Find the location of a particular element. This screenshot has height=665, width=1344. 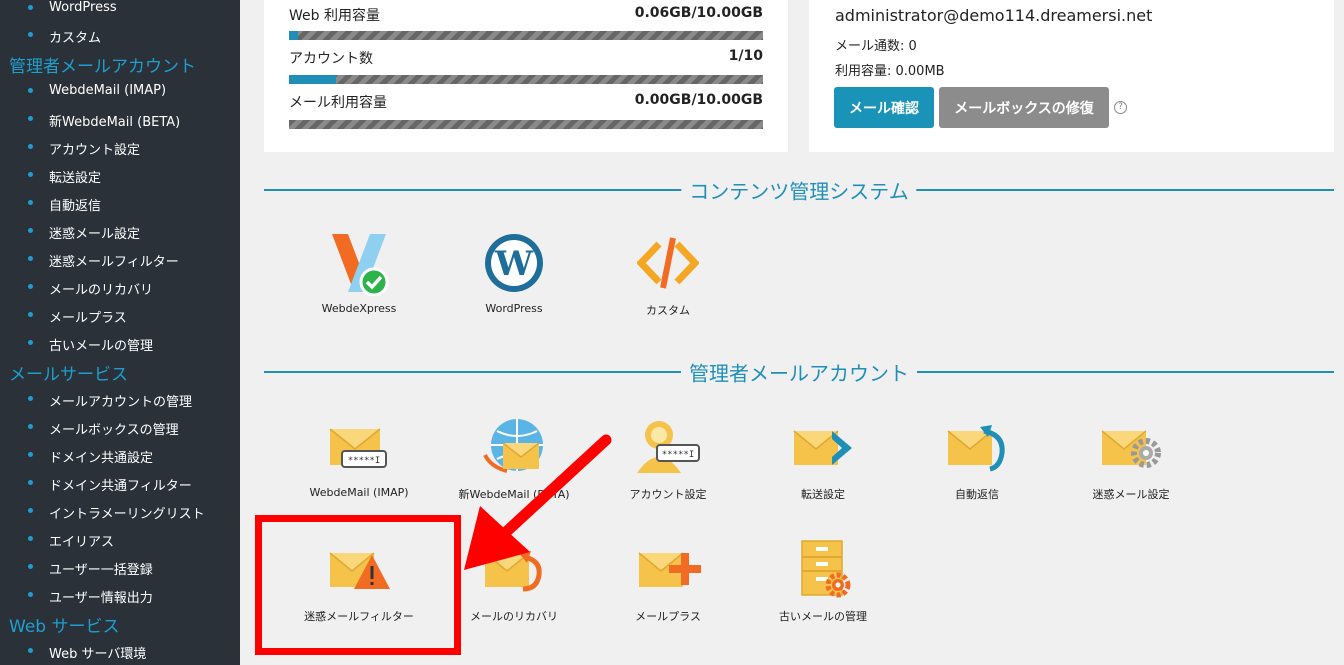

tile-label: 迷惑メール設定 is located at coordinates (1131, 494).